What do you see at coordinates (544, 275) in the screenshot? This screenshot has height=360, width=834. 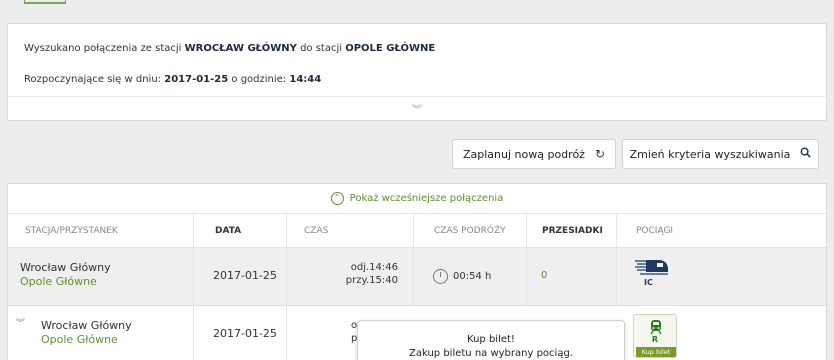 I see `row-transfers: 0` at bounding box center [544, 275].